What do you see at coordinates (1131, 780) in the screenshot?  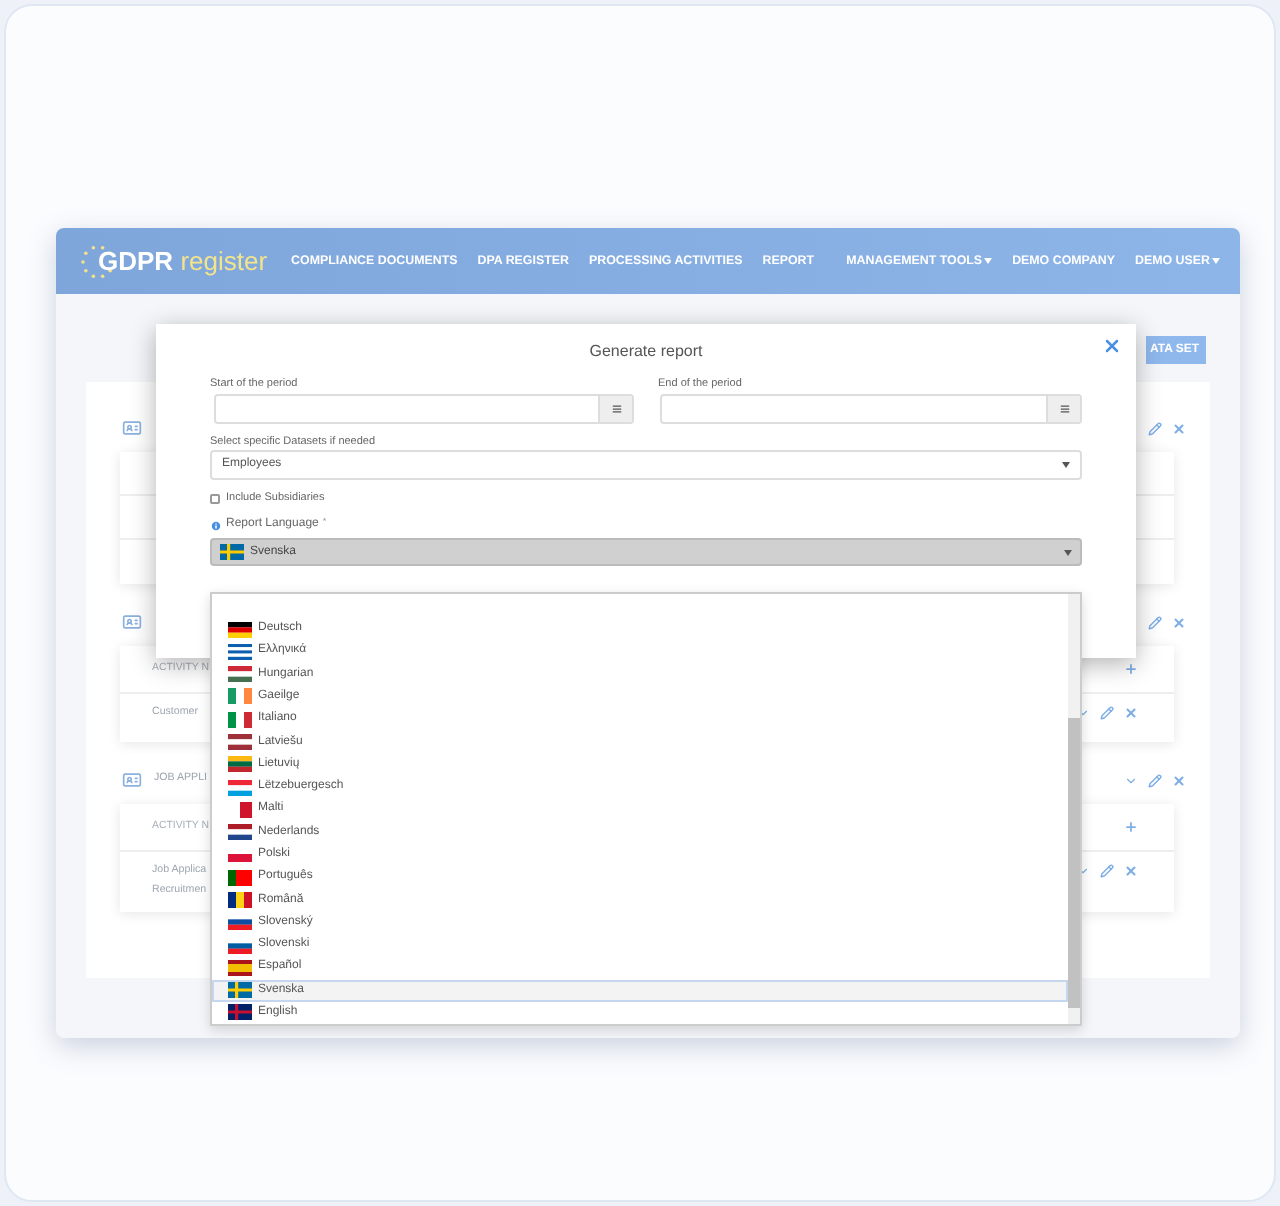 I see `chevron-down-icon` at bounding box center [1131, 780].